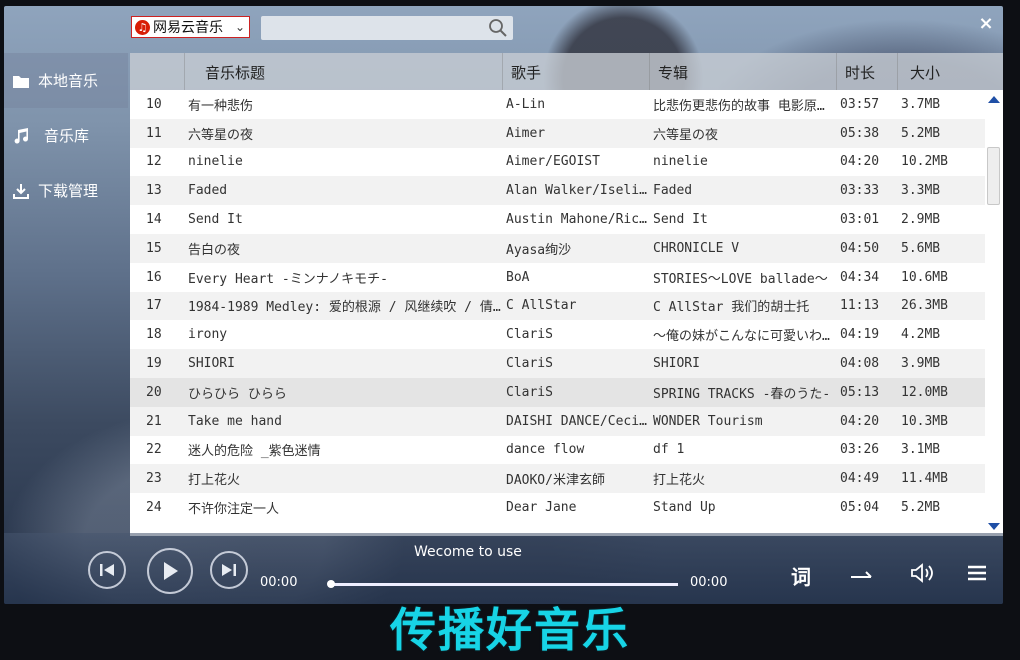 The width and height of the screenshot is (1020, 660). I want to click on song-duration: 05:13, so click(860, 392).